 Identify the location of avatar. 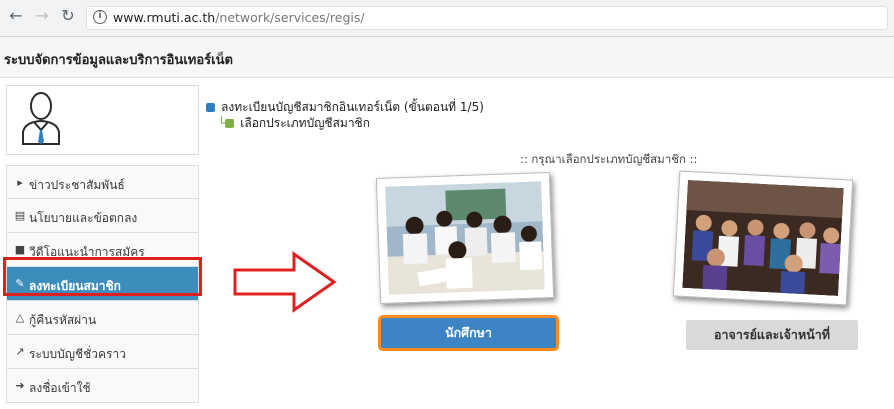
(102, 120).